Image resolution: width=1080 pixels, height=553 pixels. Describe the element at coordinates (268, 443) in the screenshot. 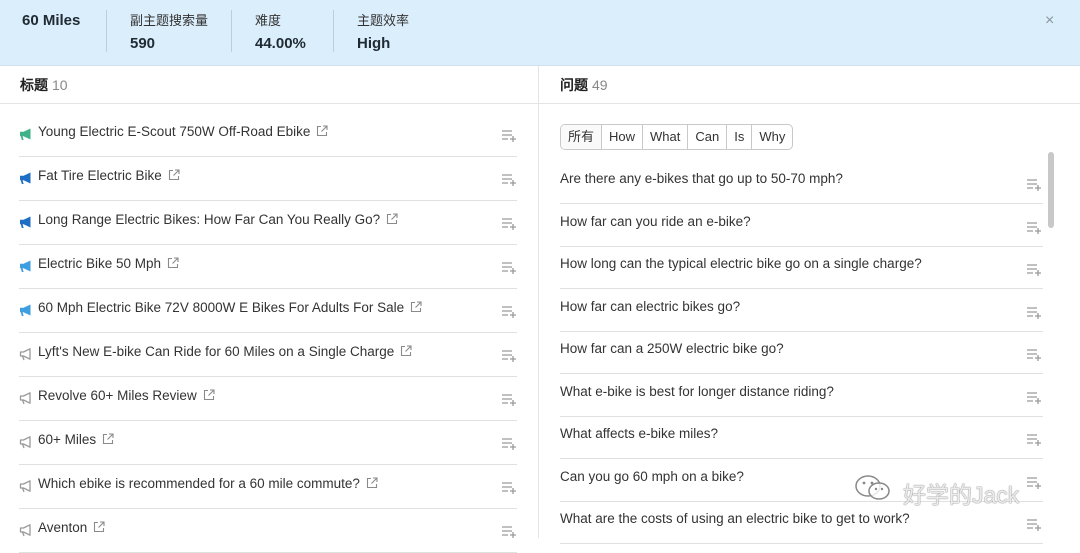

I see `title-row: 60+ Miles` at that location.